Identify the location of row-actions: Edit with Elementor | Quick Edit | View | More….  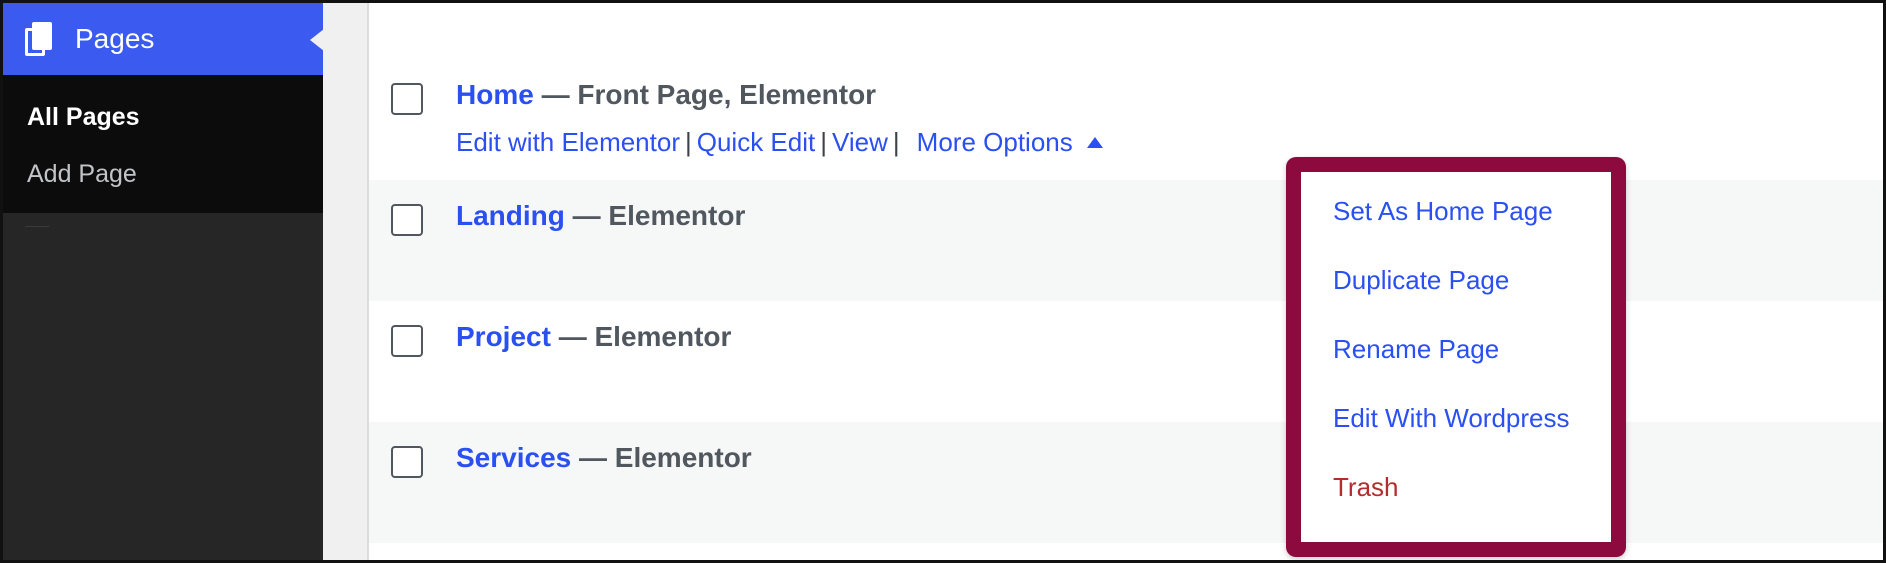
(779, 142).